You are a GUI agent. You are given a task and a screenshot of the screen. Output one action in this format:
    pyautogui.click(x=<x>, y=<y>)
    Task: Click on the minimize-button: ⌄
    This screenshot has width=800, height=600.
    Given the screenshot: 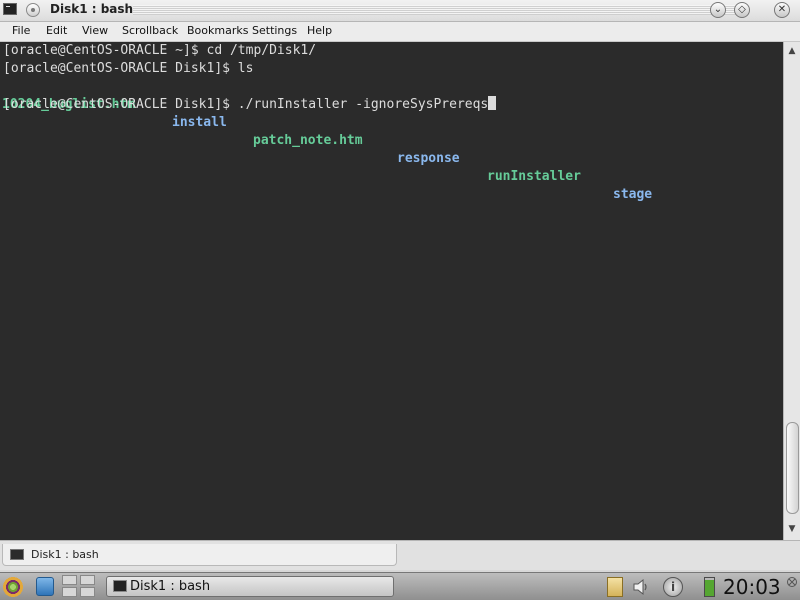 What is the action you would take?
    pyautogui.click(x=718, y=10)
    